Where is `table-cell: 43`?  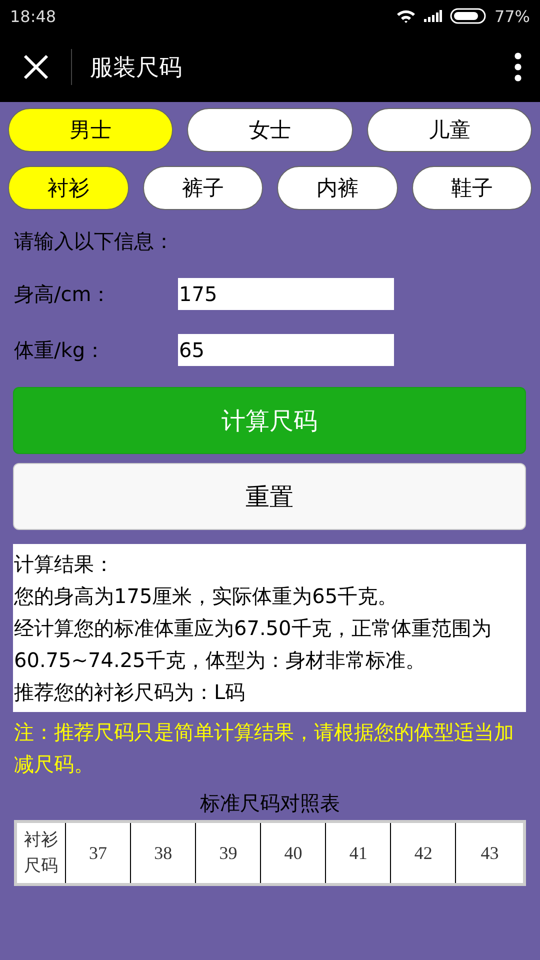 table-cell: 43 is located at coordinates (489, 852).